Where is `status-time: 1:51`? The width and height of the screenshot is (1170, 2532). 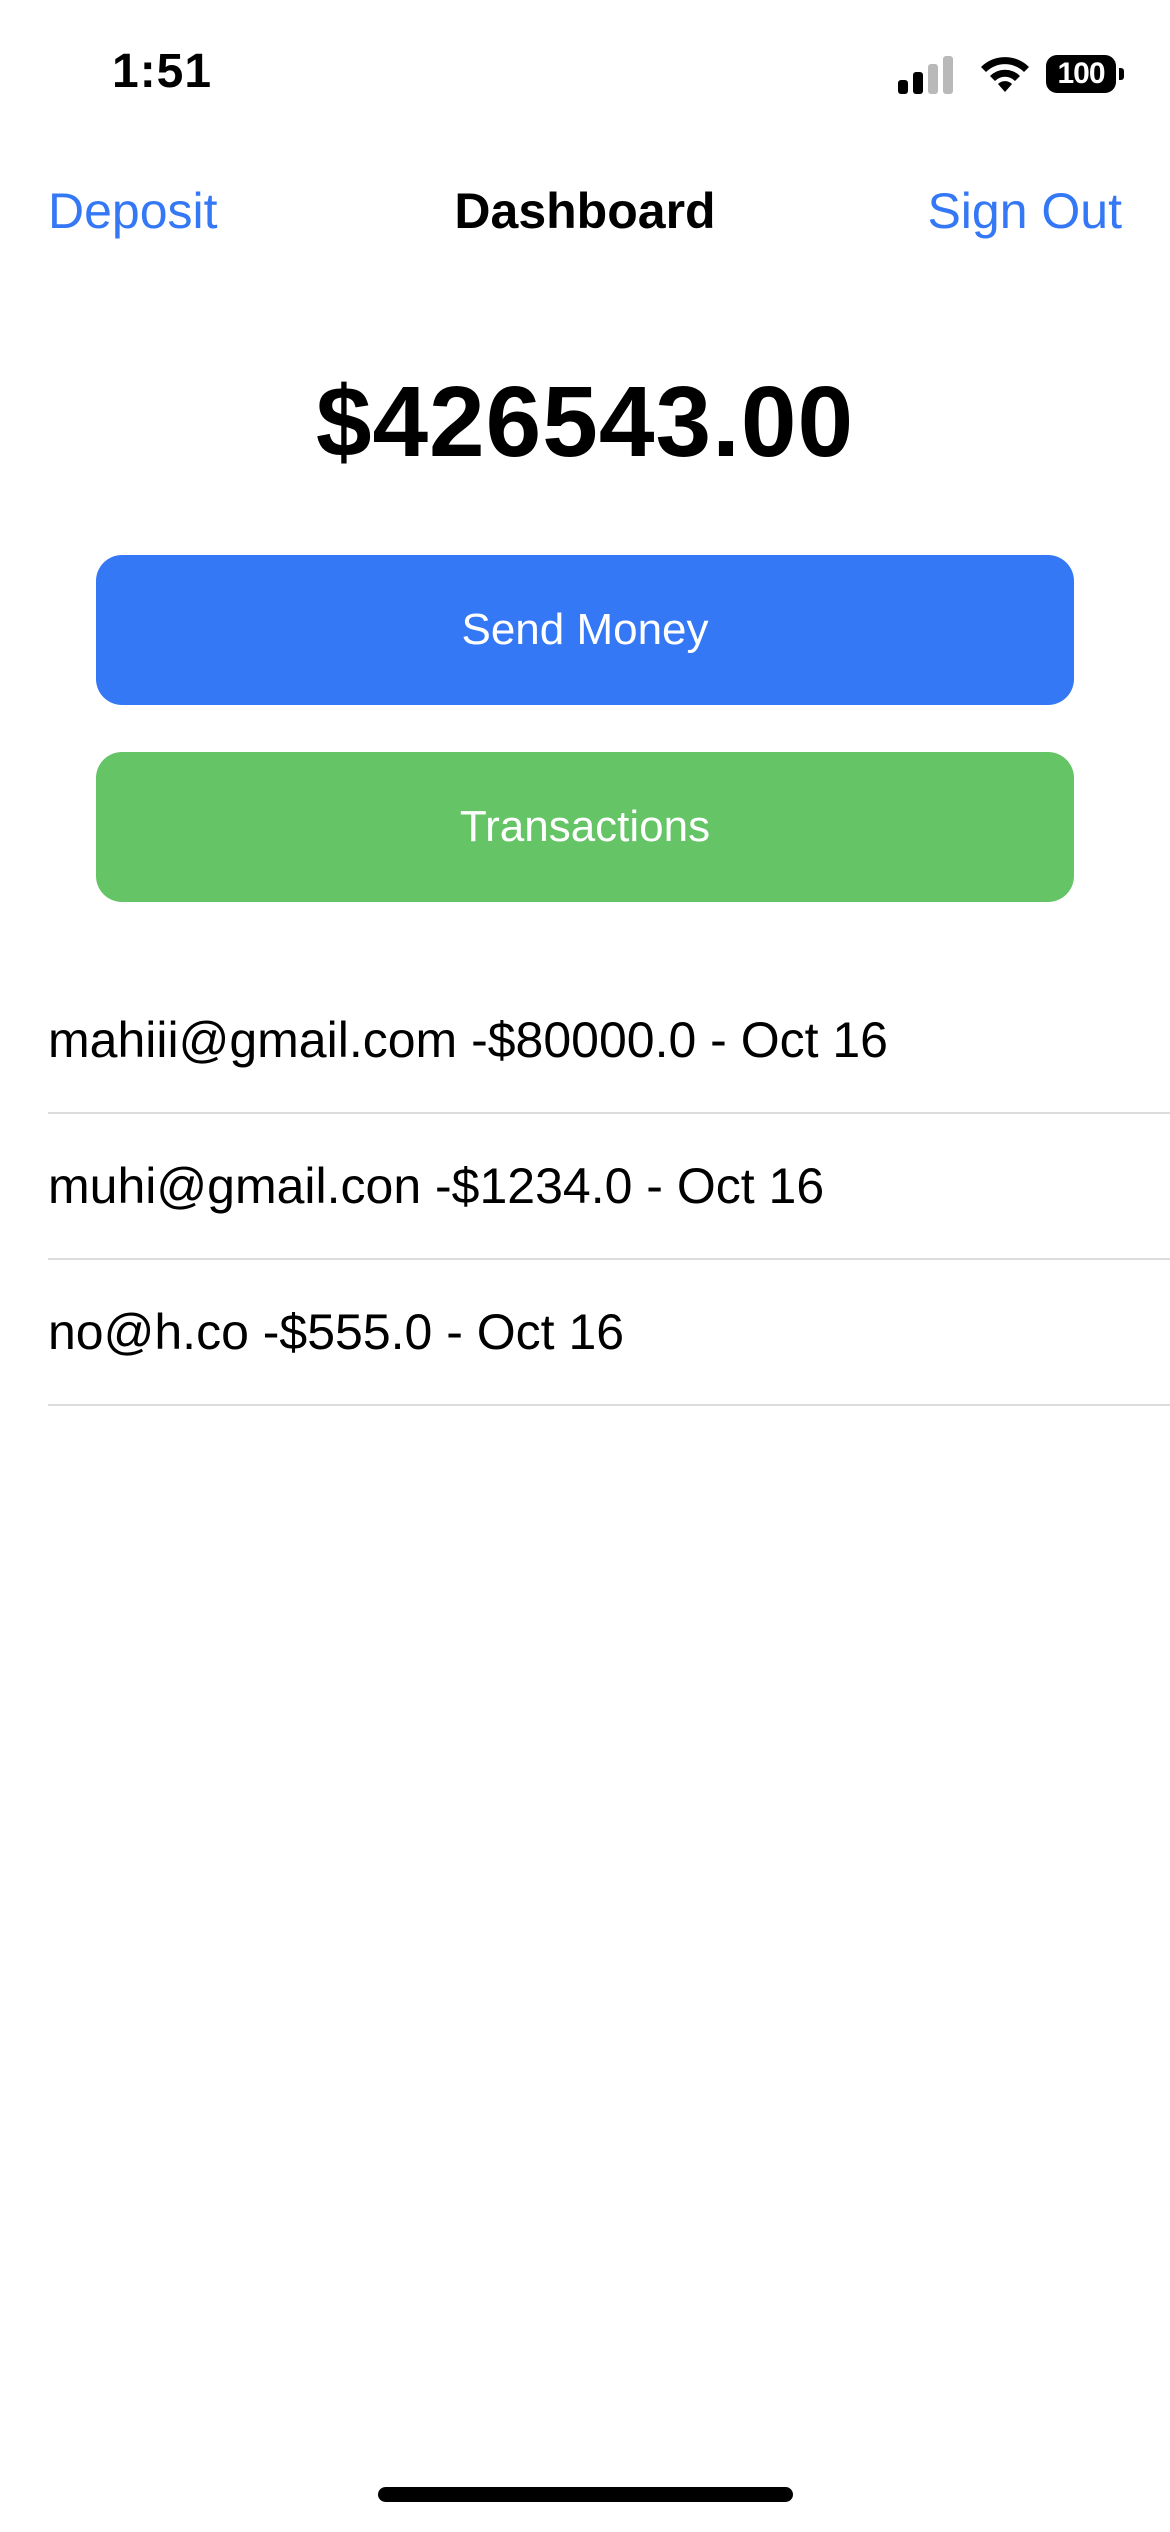
status-time: 1:51 is located at coordinates (162, 71).